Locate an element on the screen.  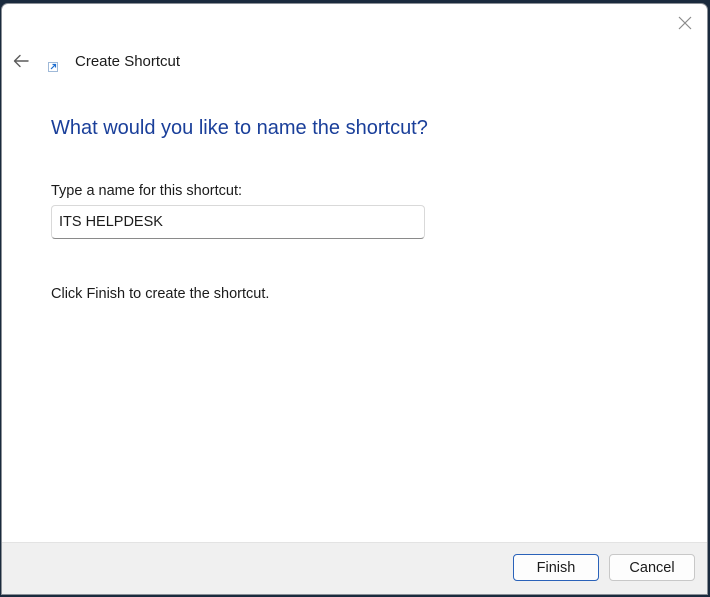
back-button is located at coordinates (21, 61).